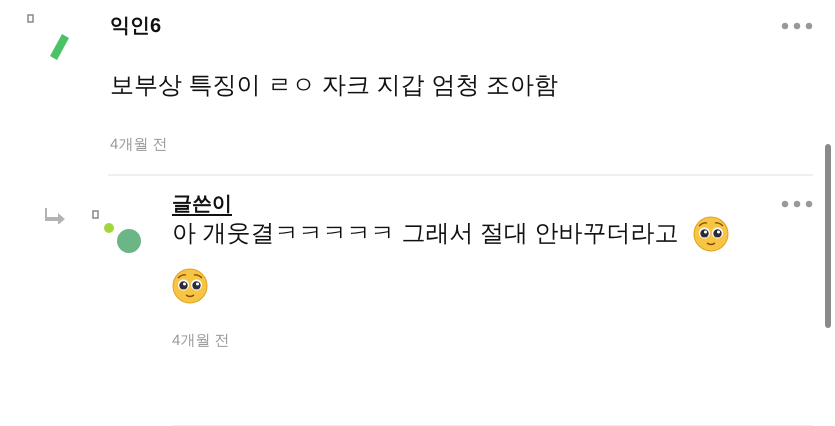  What do you see at coordinates (202, 204) in the screenshot?
I see `author-name: 글쓴이` at bounding box center [202, 204].